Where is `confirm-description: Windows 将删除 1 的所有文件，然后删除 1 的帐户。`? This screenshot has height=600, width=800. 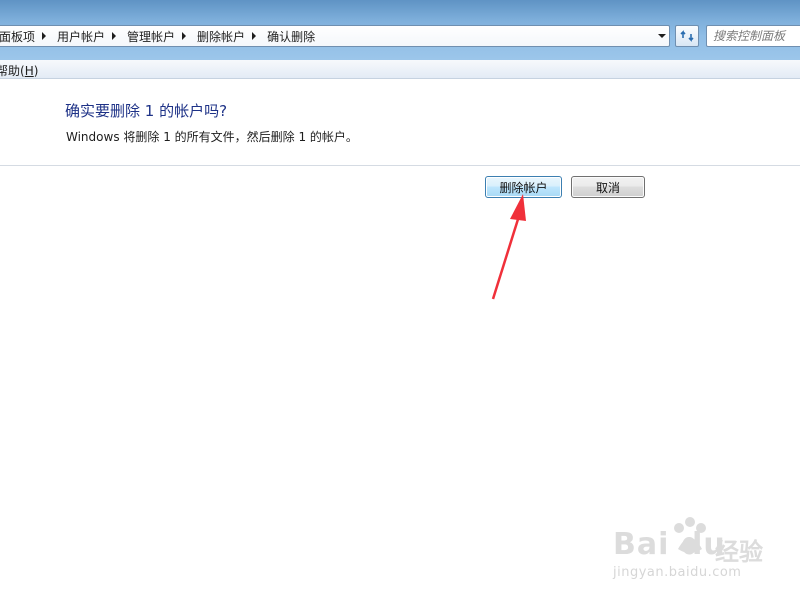 confirm-description: Windows 将删除 1 的所有文件，然后删除 1 的帐户。 is located at coordinates (212, 137).